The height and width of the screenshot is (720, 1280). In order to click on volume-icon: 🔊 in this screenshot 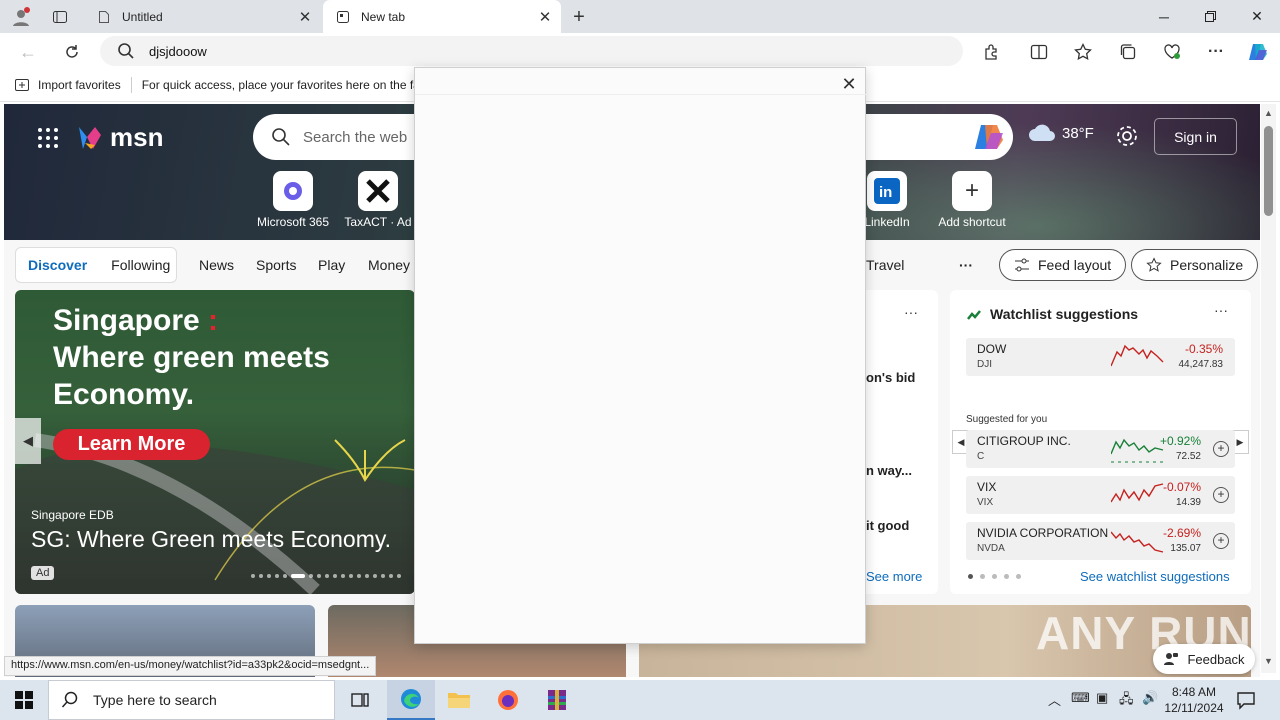, I will do `click(1150, 698)`.